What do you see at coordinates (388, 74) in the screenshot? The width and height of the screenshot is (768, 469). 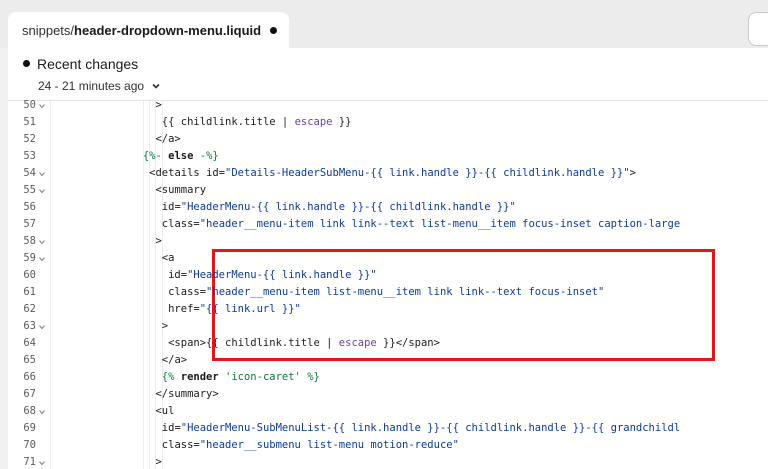 I see `recent-changes-header: Recent changes 24 - 21 minutes ago` at bounding box center [388, 74].